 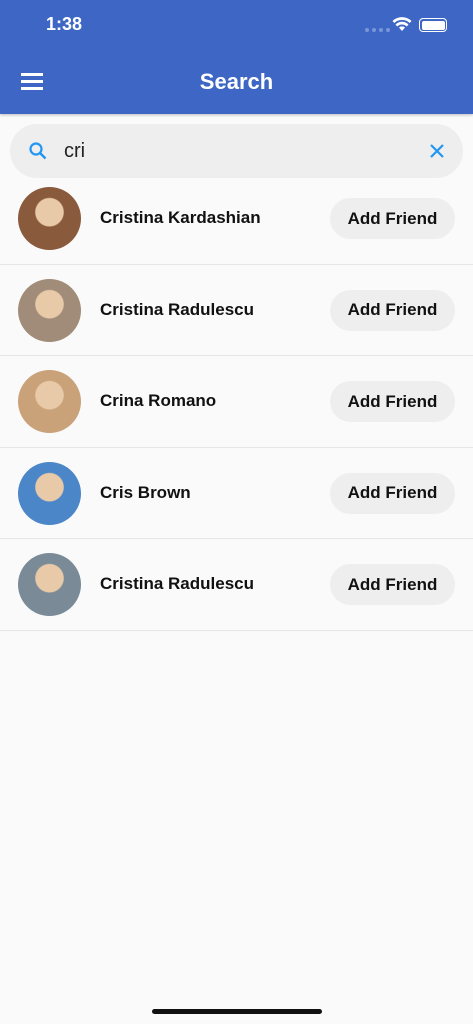 I want to click on result-name: Cris Brown, so click(x=145, y=492).